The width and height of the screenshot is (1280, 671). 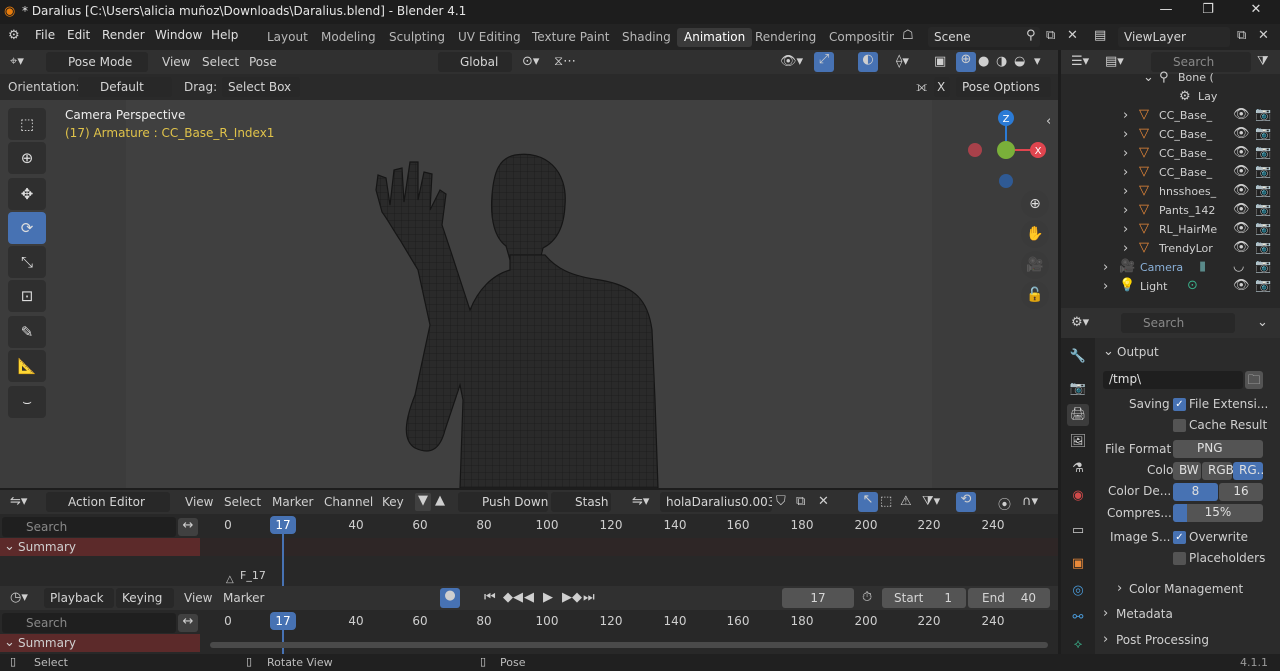 What do you see at coordinates (1241, 492) in the screenshot?
I see `color-depth-16-option: 16` at bounding box center [1241, 492].